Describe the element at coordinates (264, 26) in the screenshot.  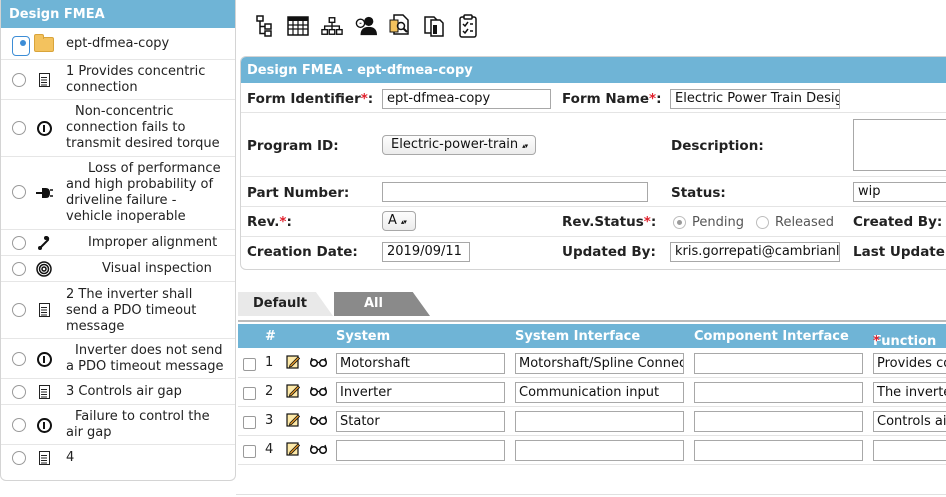
I see `tree-icon` at that location.